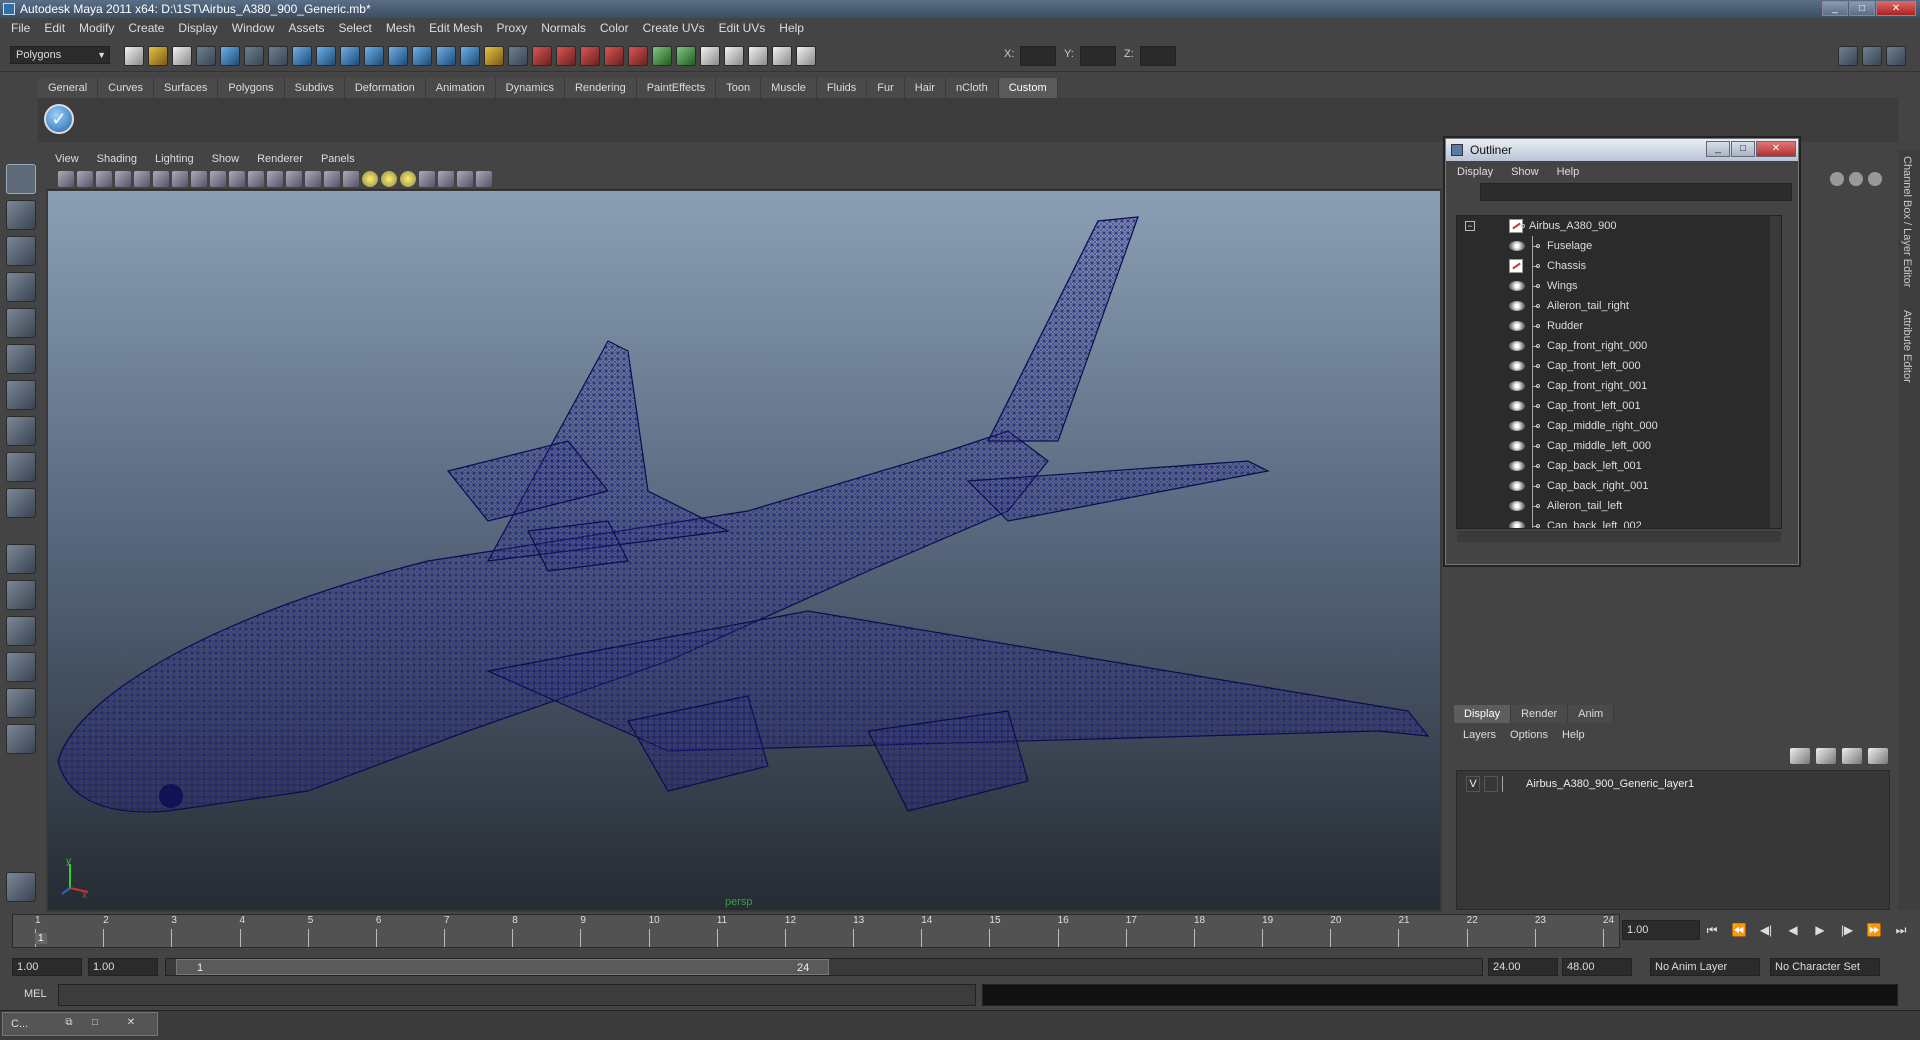 This screenshot has height=1040, width=1920. I want to click on viewport-menu-panels: Panels, so click(338, 159).